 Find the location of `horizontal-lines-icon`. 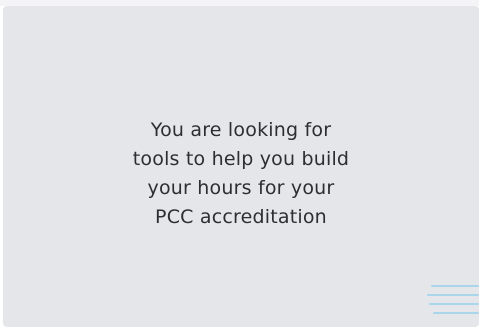

horizontal-lines-icon is located at coordinates (453, 302).